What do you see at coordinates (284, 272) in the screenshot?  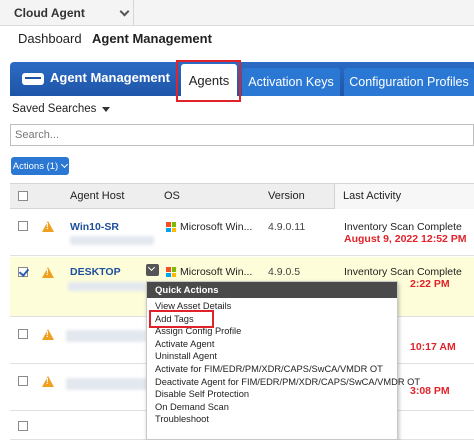 I see `agent-version: 4.9.0.5` at bounding box center [284, 272].